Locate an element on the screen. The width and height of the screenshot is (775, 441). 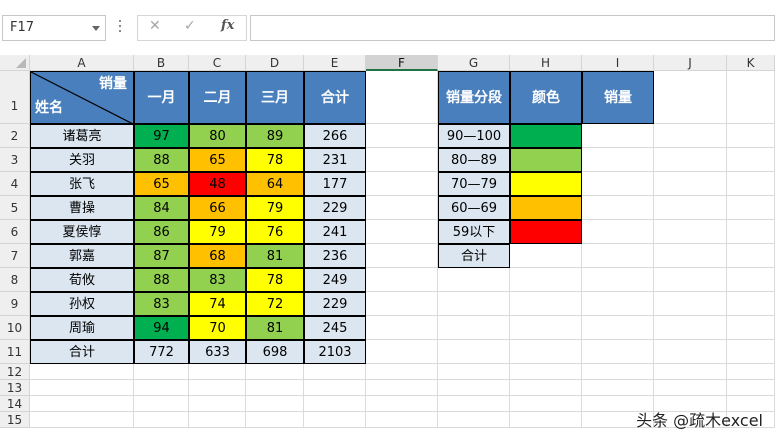
sales-cell-jan: 83 is located at coordinates (161, 304).